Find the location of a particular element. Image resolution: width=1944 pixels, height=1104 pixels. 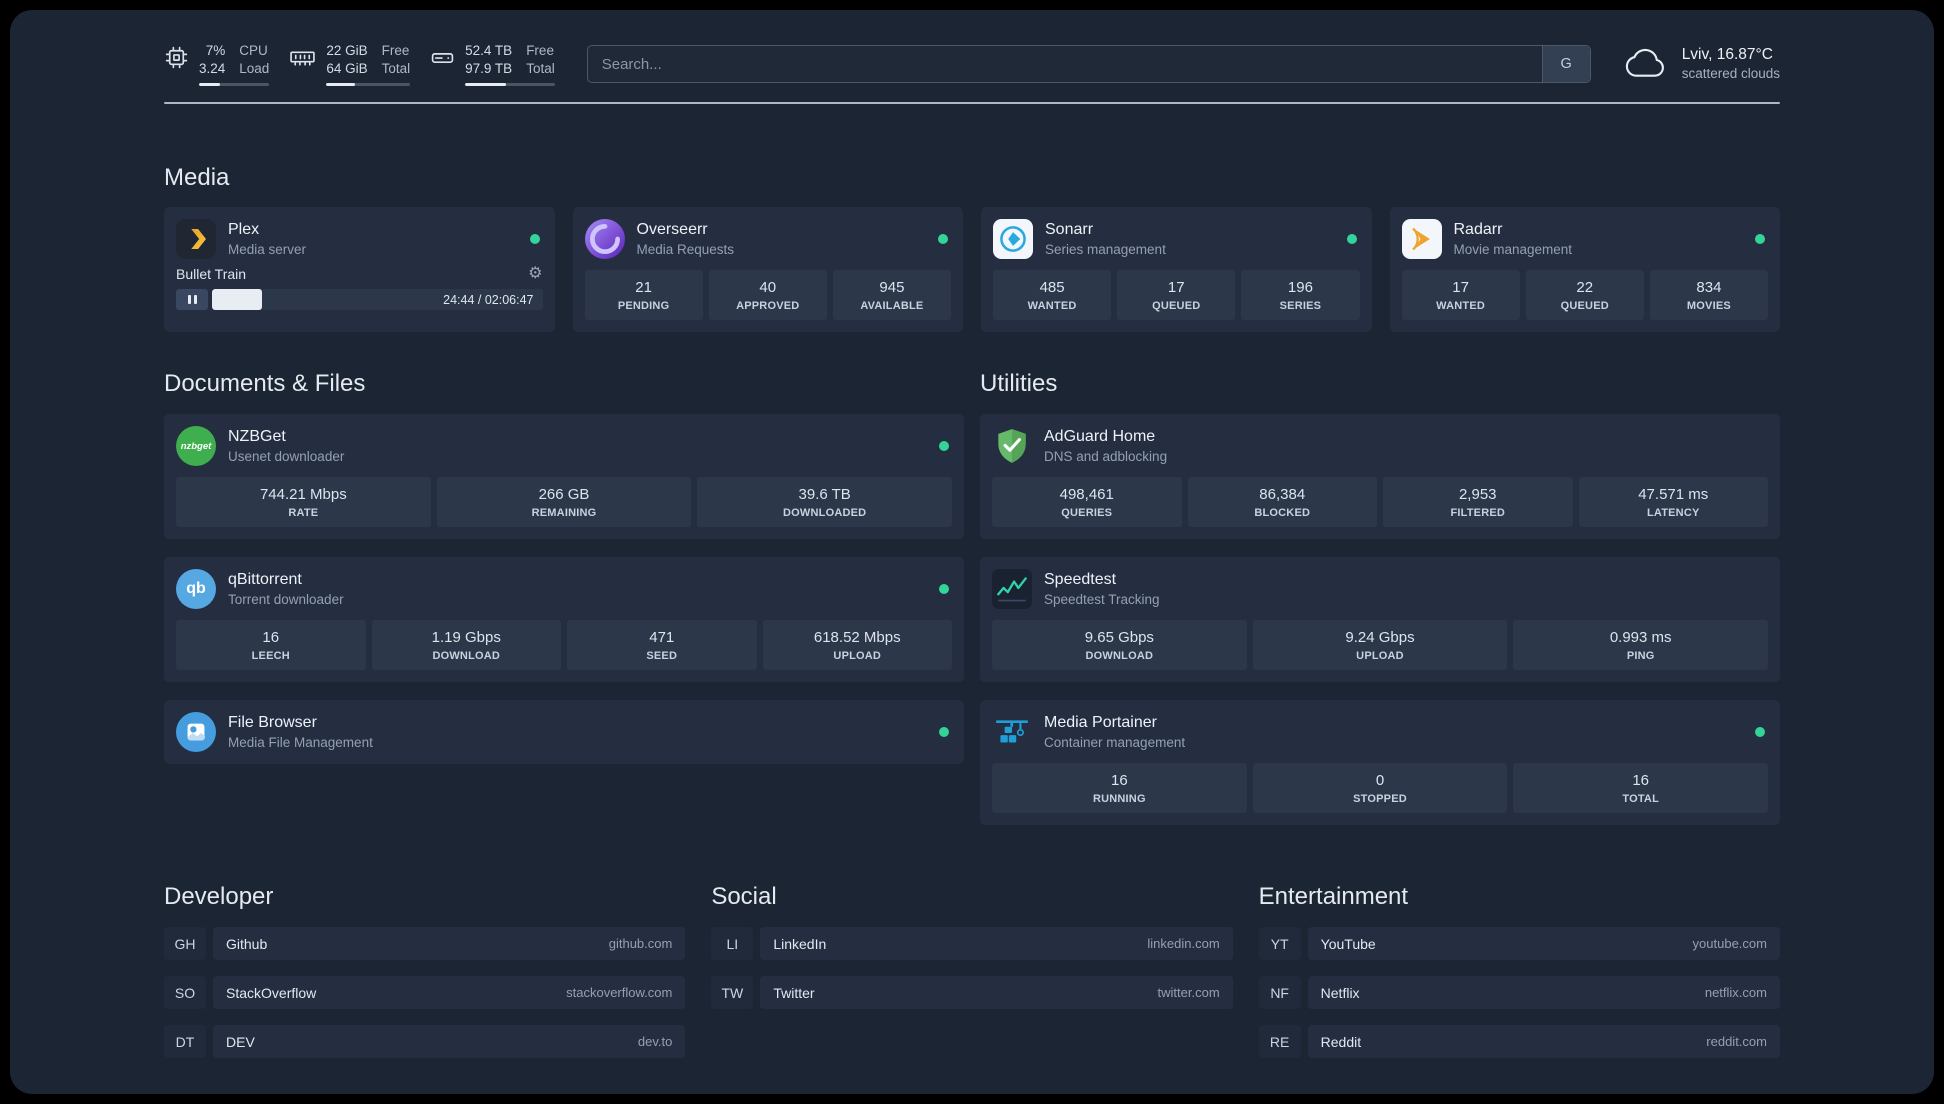

gear-icon: ⚙ is located at coordinates (535, 274).